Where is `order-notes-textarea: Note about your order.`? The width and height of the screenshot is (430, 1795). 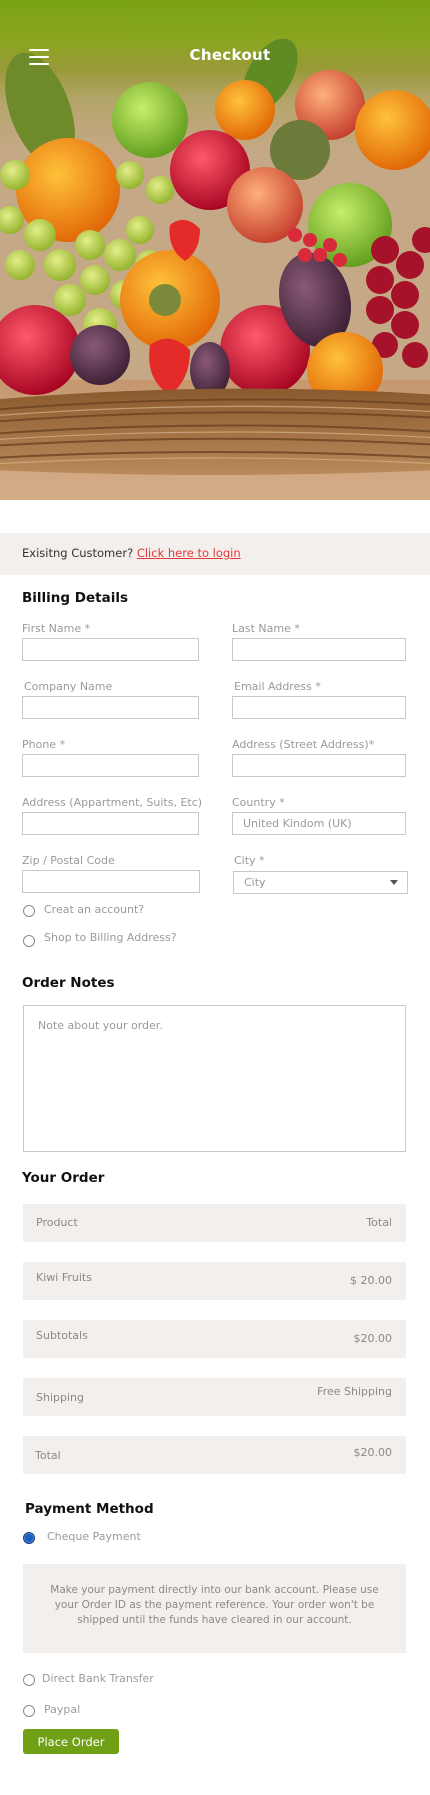
order-notes-textarea: Note about your order. is located at coordinates (214, 1078).